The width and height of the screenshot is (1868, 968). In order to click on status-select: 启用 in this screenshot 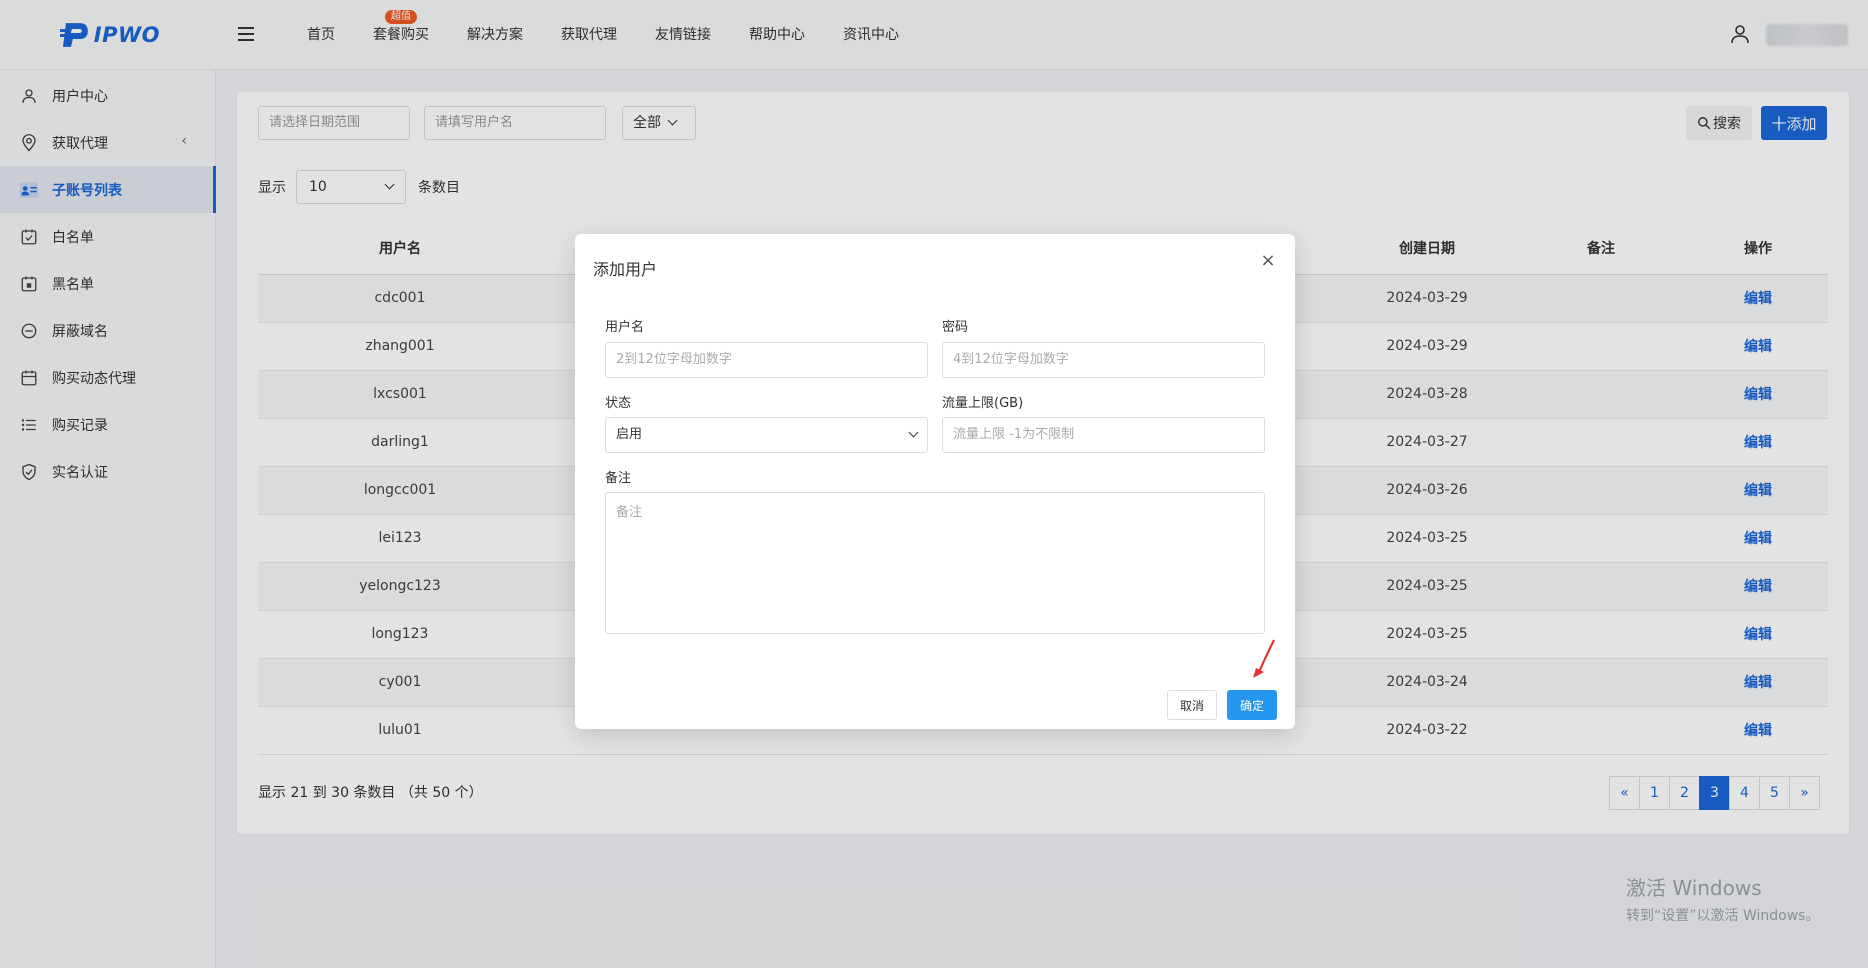, I will do `click(766, 435)`.